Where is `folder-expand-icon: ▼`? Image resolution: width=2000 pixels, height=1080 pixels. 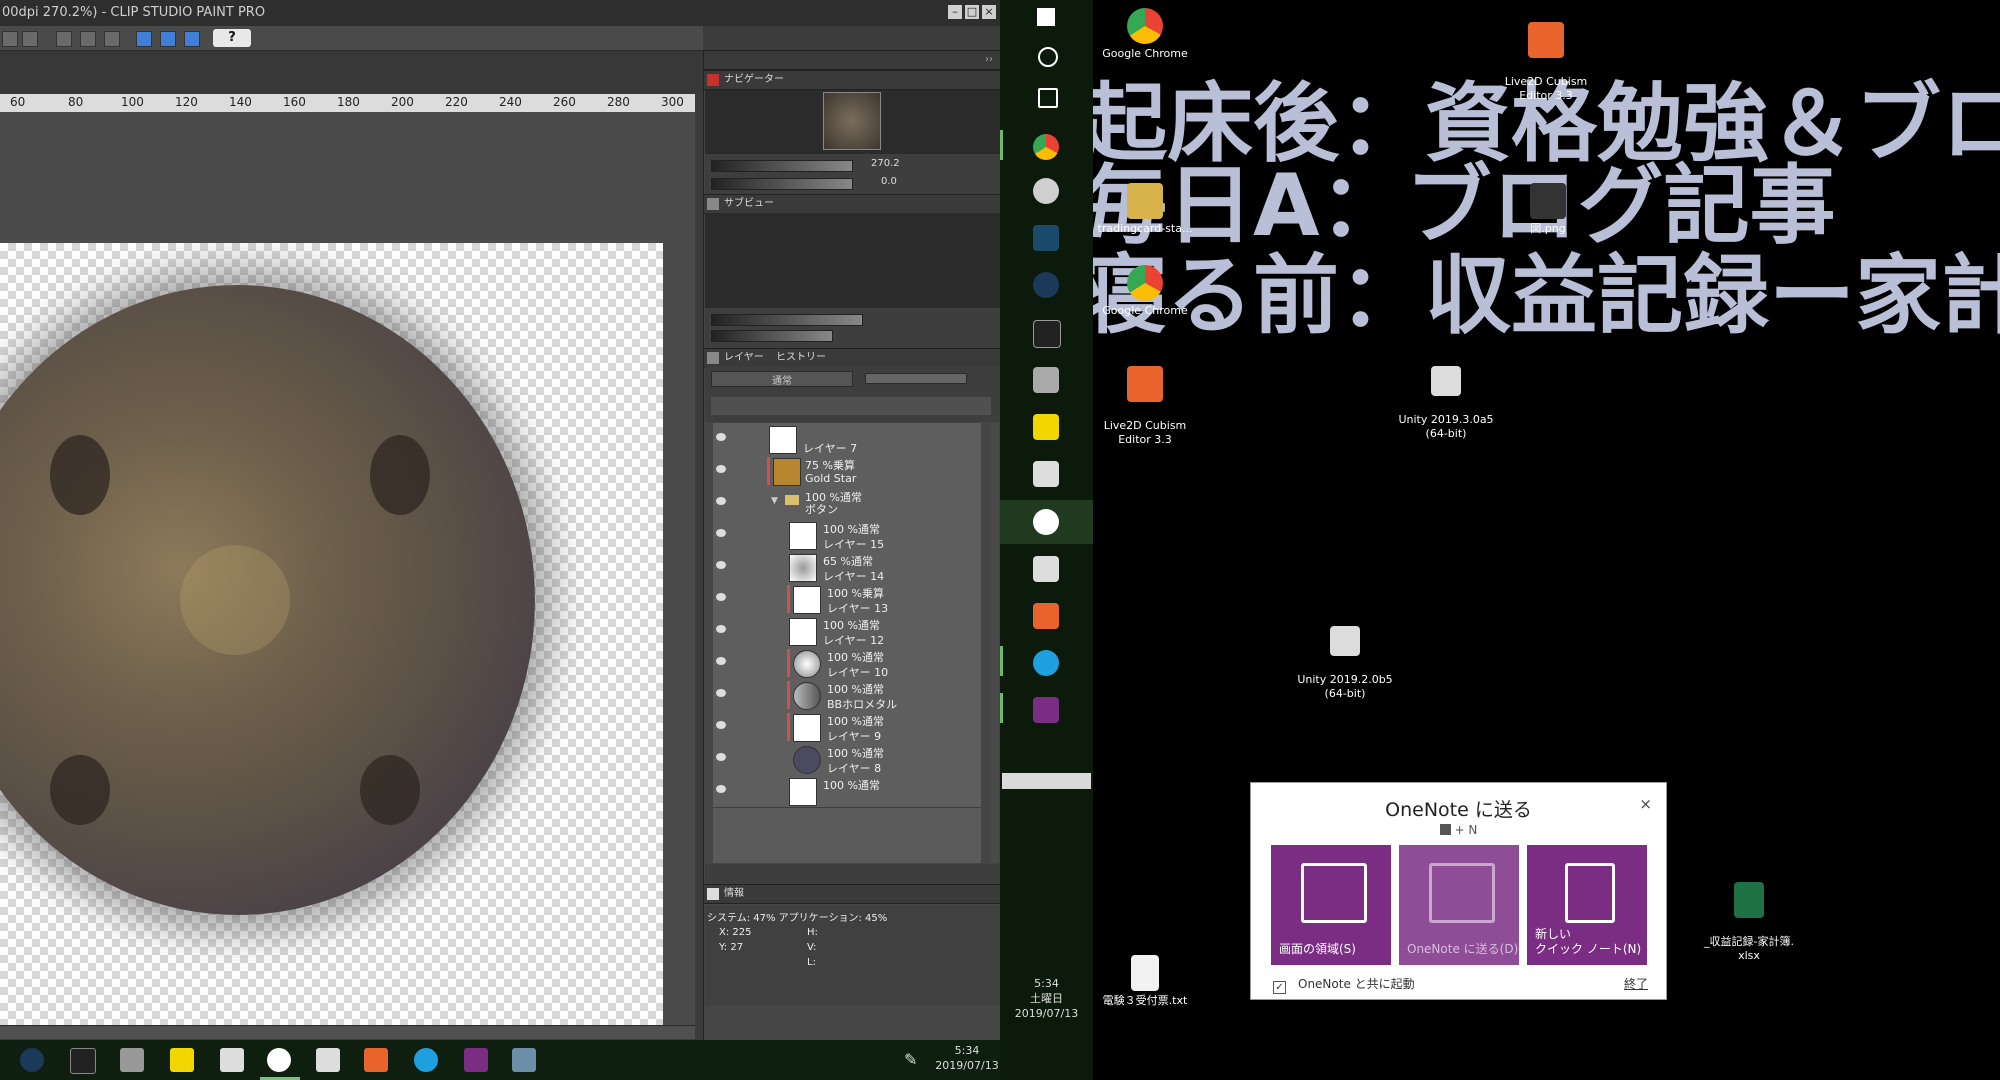 folder-expand-icon: ▼ is located at coordinates (774, 501).